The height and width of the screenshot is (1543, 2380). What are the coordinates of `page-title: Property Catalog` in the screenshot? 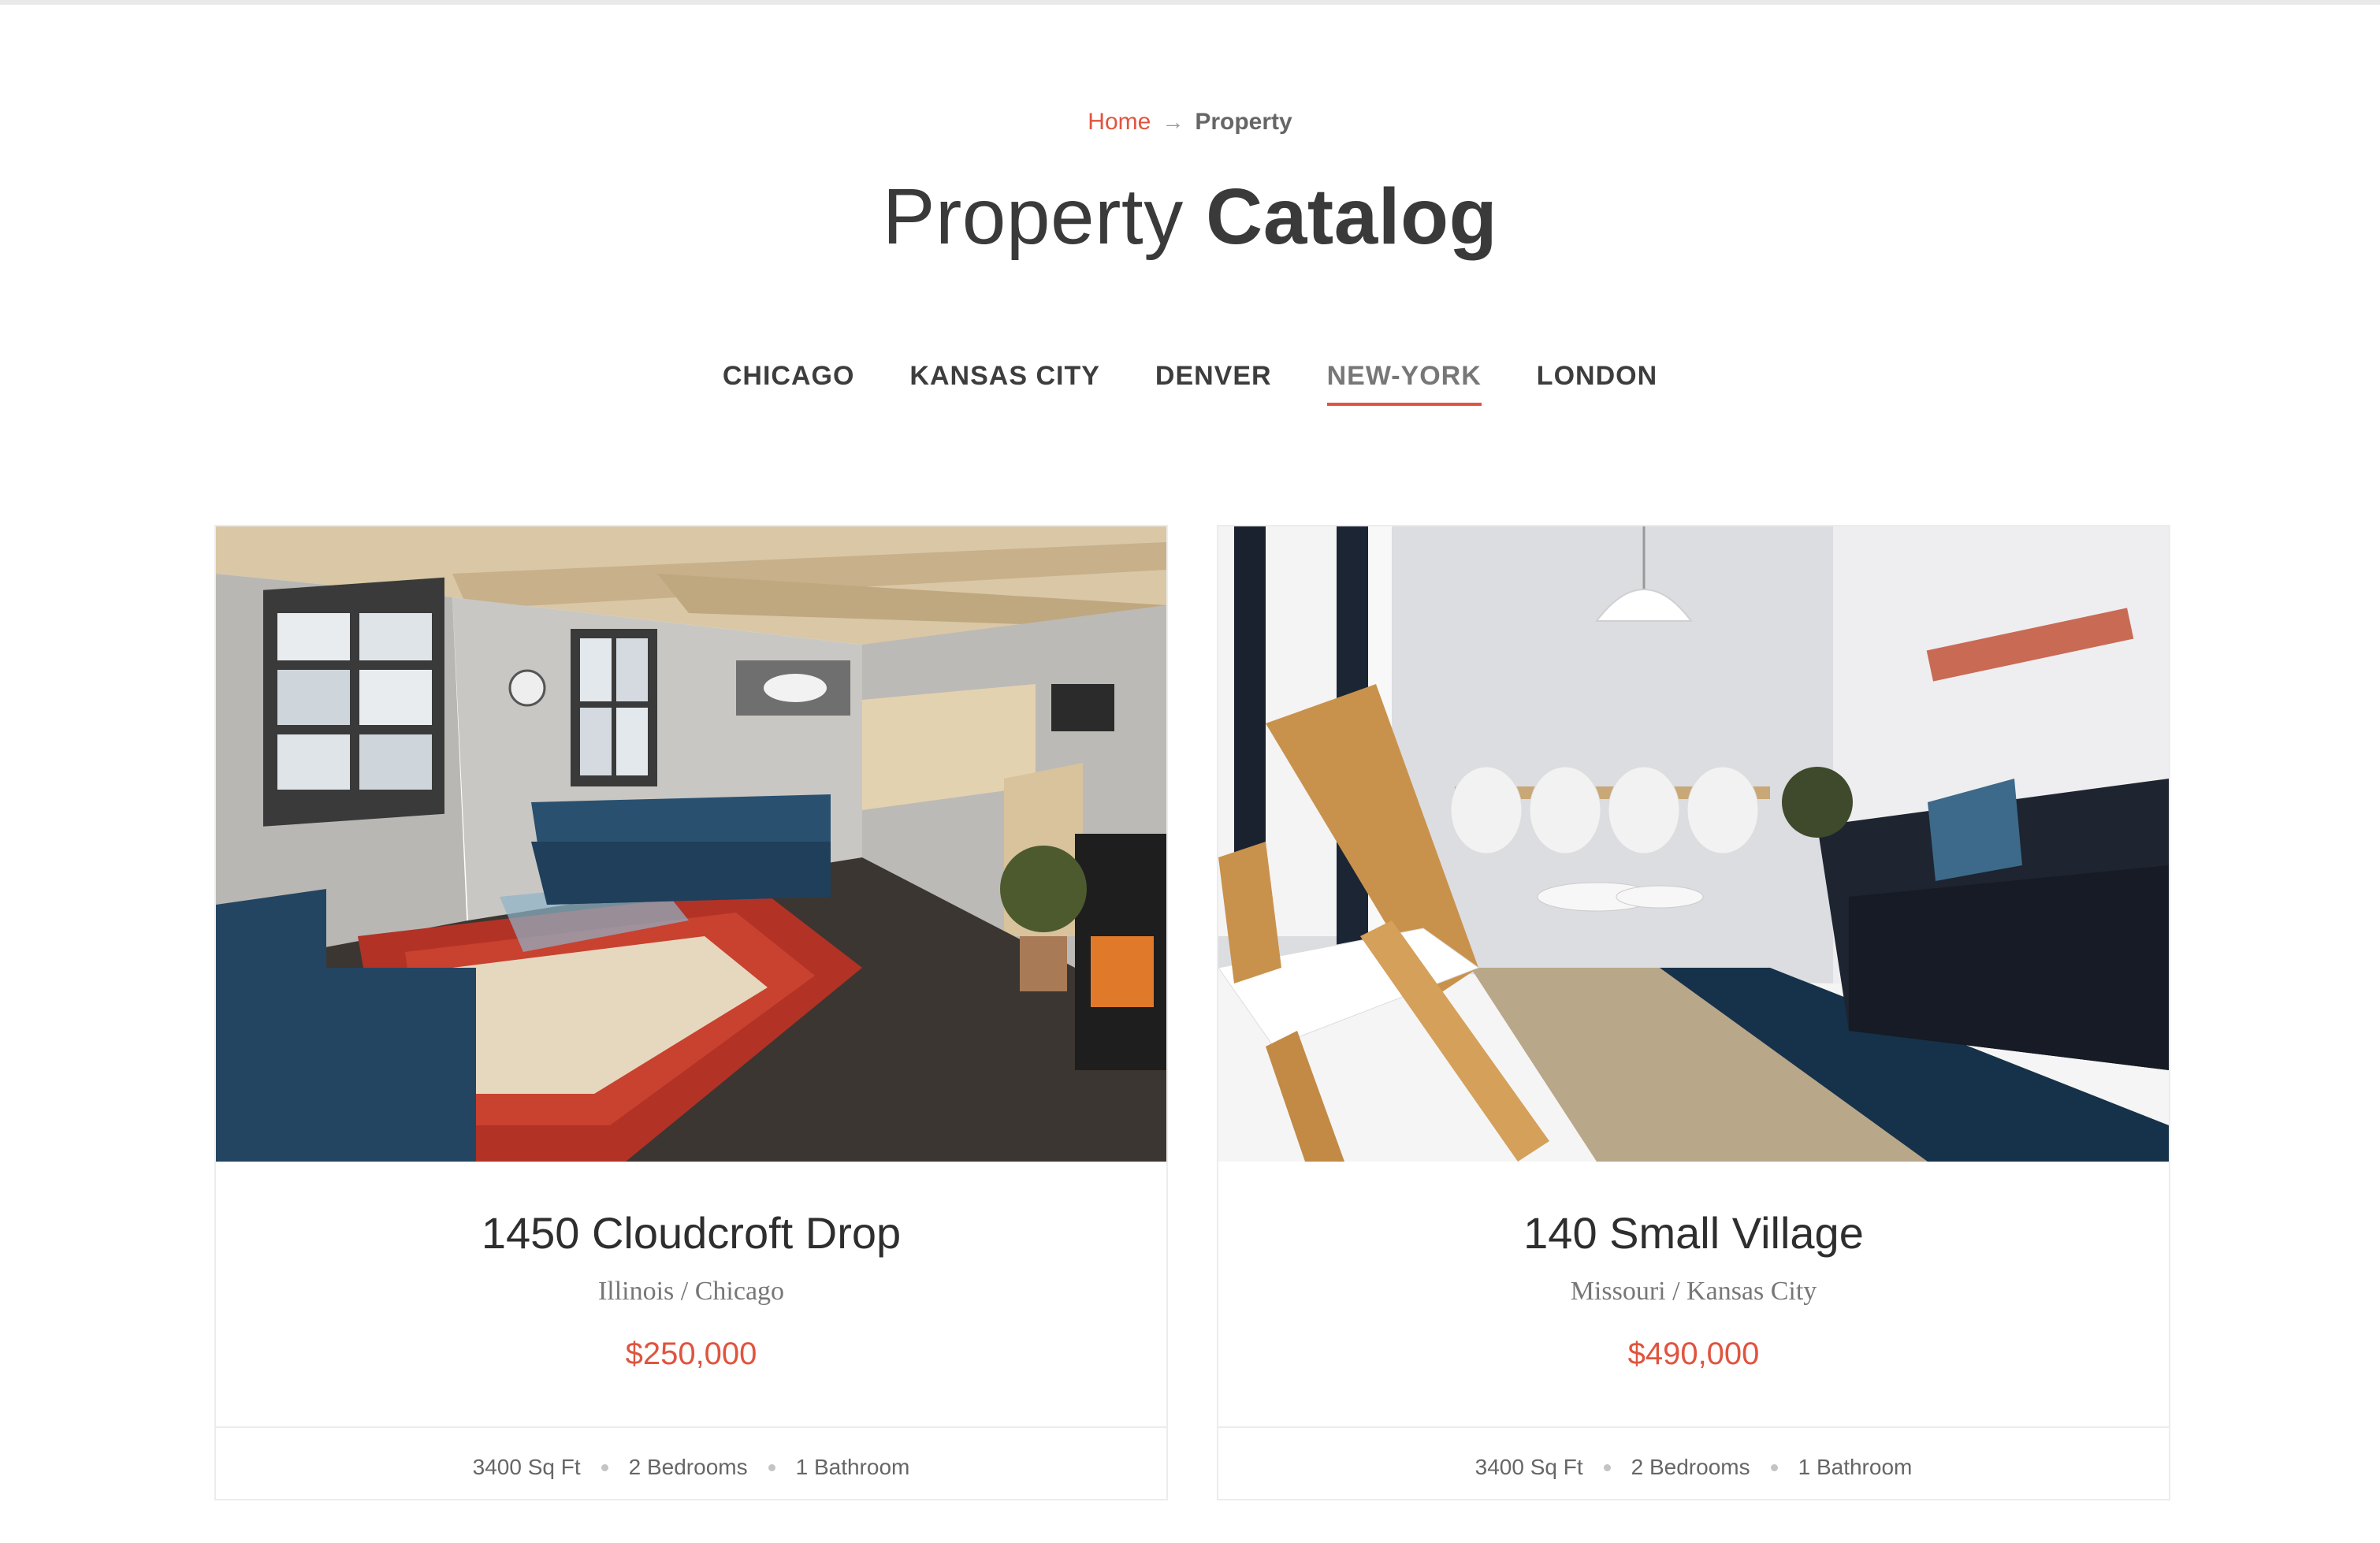 It's located at (1190, 217).